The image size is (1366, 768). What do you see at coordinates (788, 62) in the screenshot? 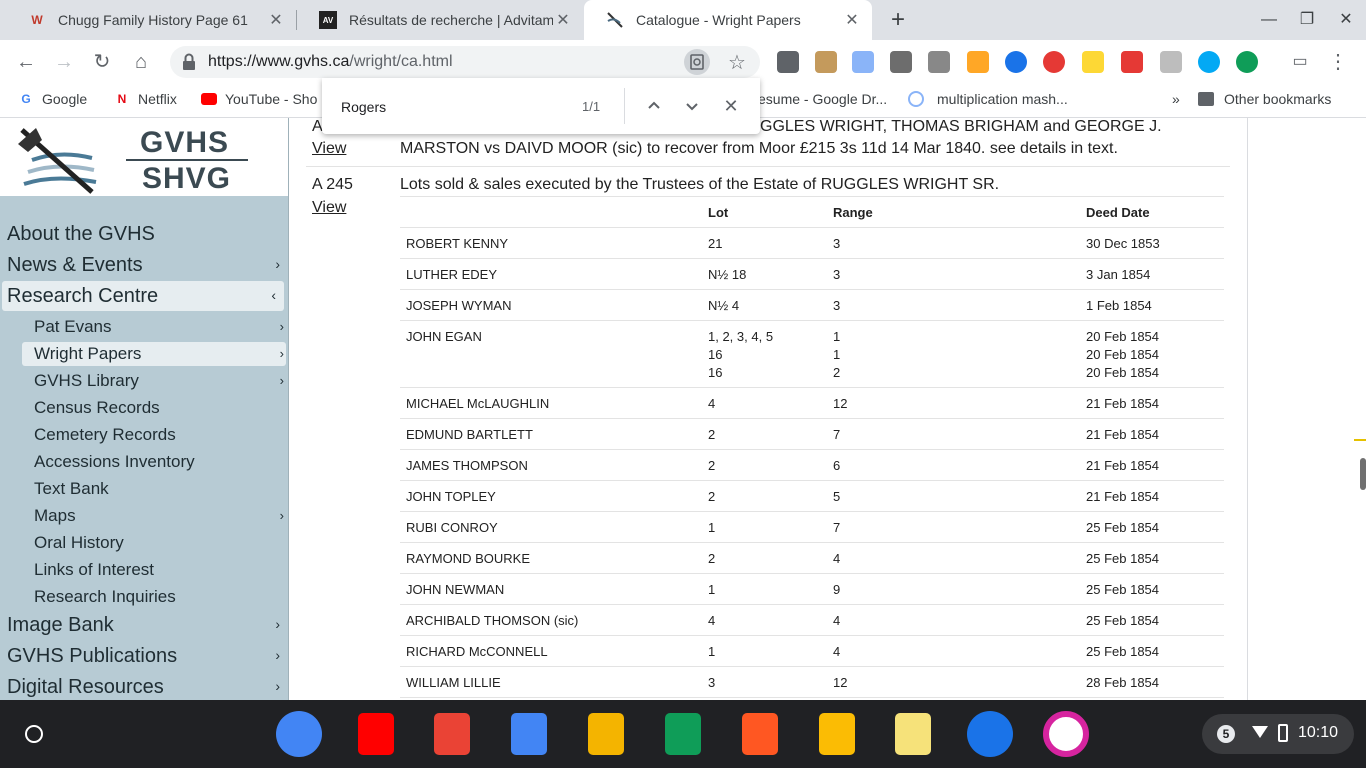
I see `extension-lightbulb-icon` at bounding box center [788, 62].